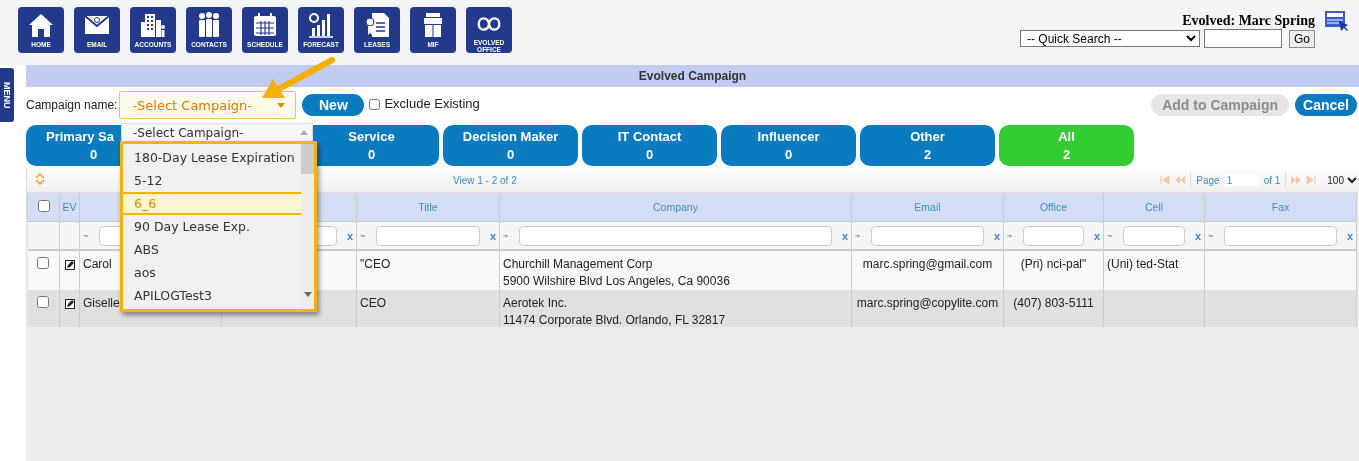 This screenshot has width=1359, height=461. I want to click on category-tab: Decision Maker 0, so click(510, 145).